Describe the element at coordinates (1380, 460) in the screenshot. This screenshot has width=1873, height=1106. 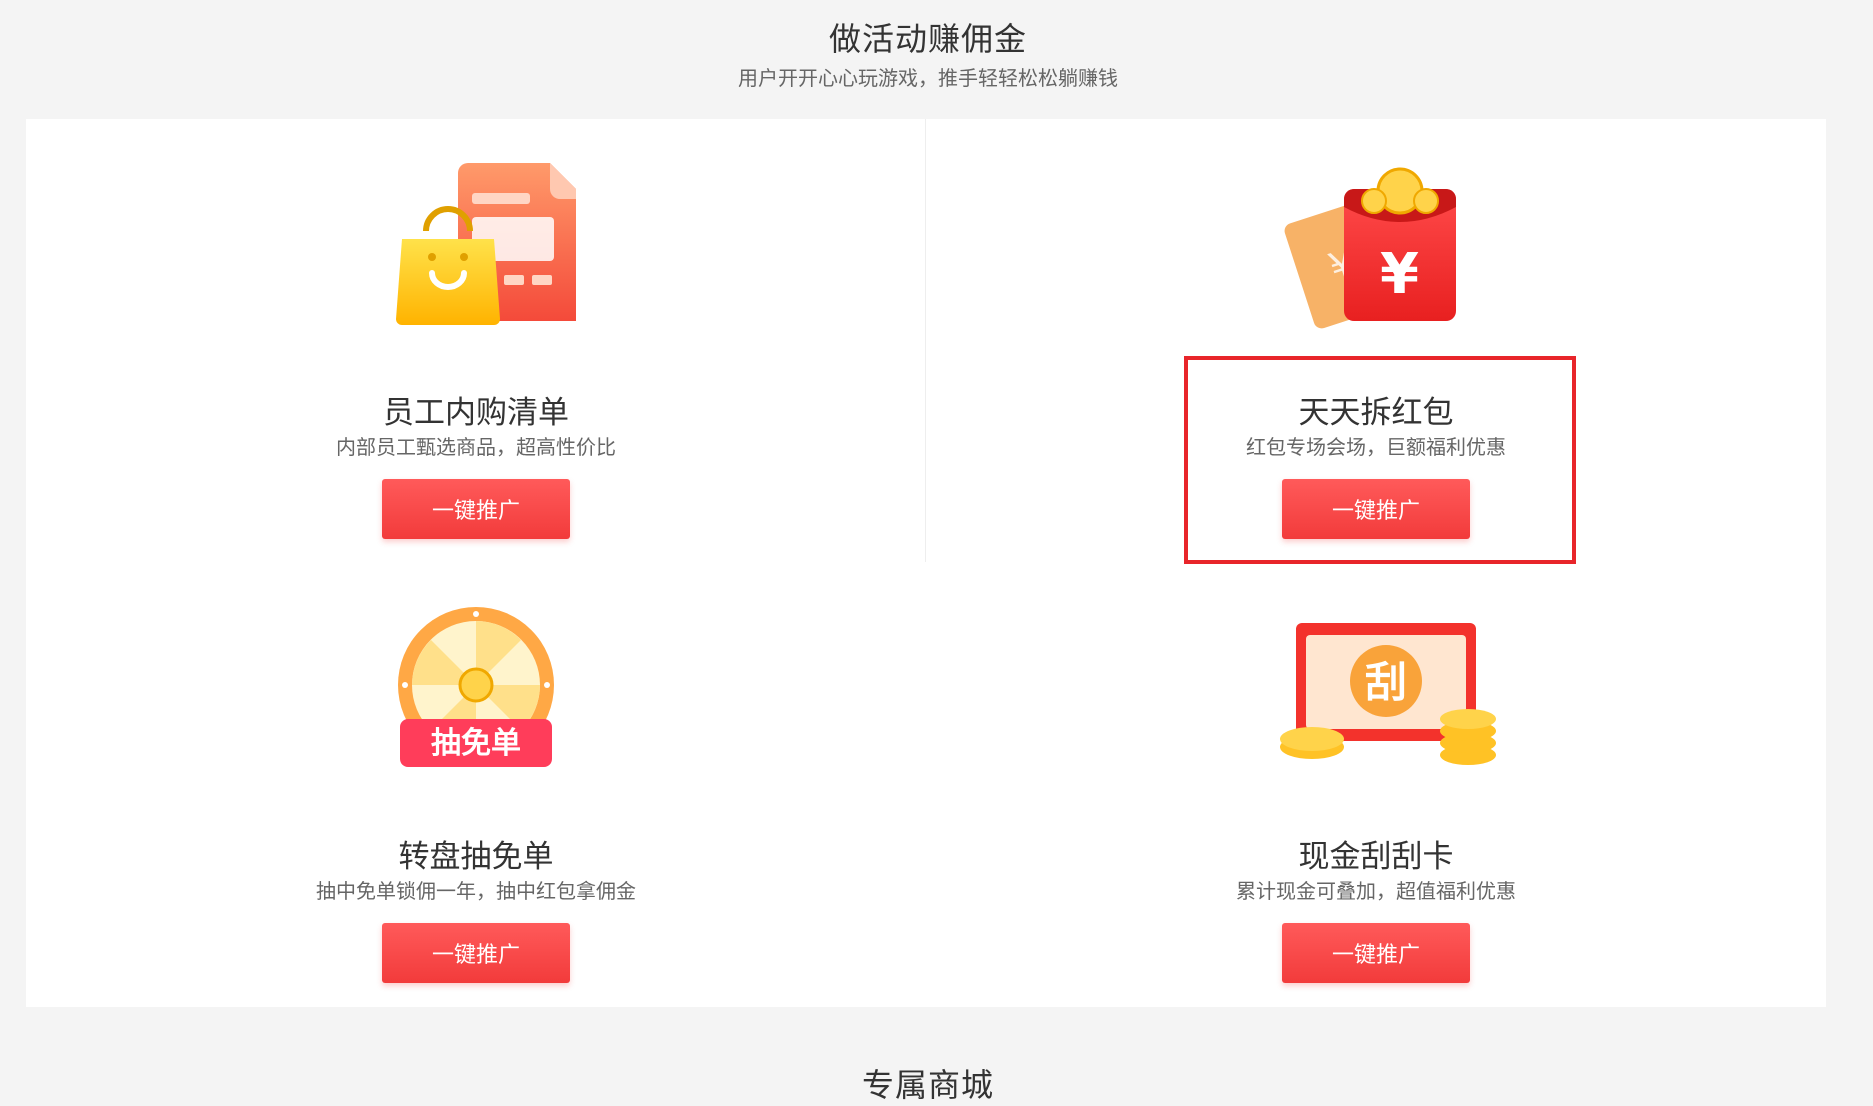
I see `highlight-box` at that location.